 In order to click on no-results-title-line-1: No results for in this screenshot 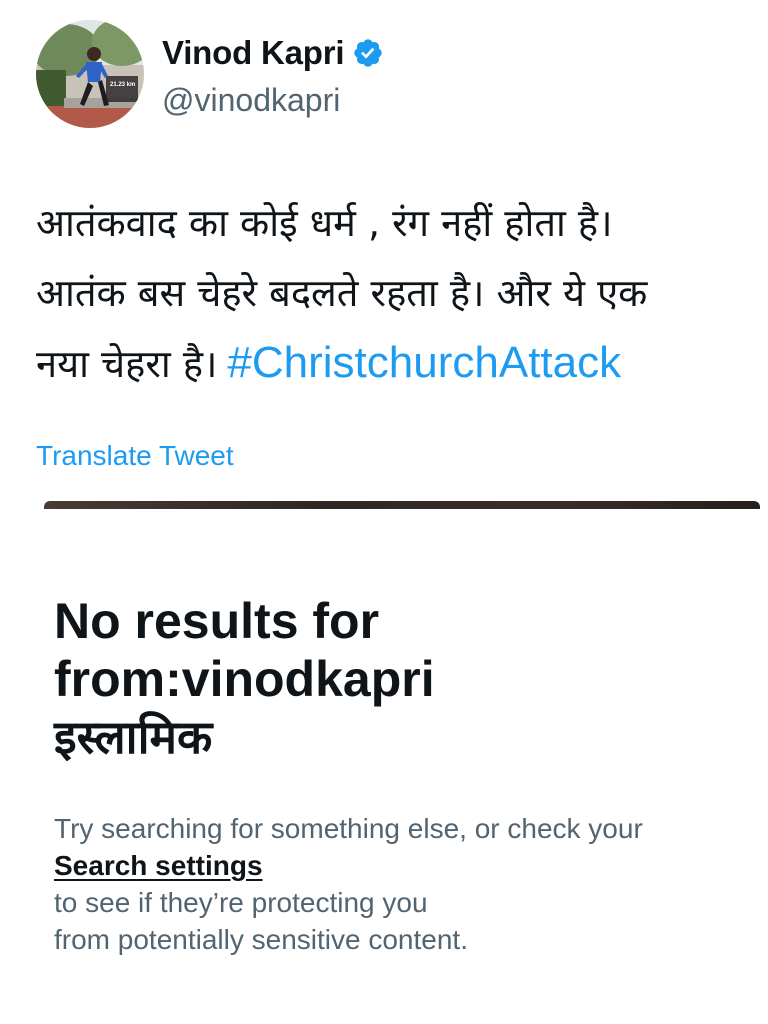, I will do `click(217, 621)`.